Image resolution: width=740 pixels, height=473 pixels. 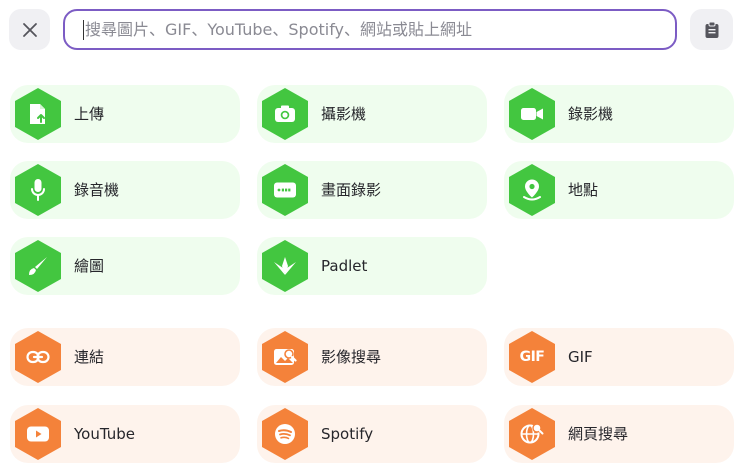 I want to click on microphone-icon, so click(x=38, y=190).